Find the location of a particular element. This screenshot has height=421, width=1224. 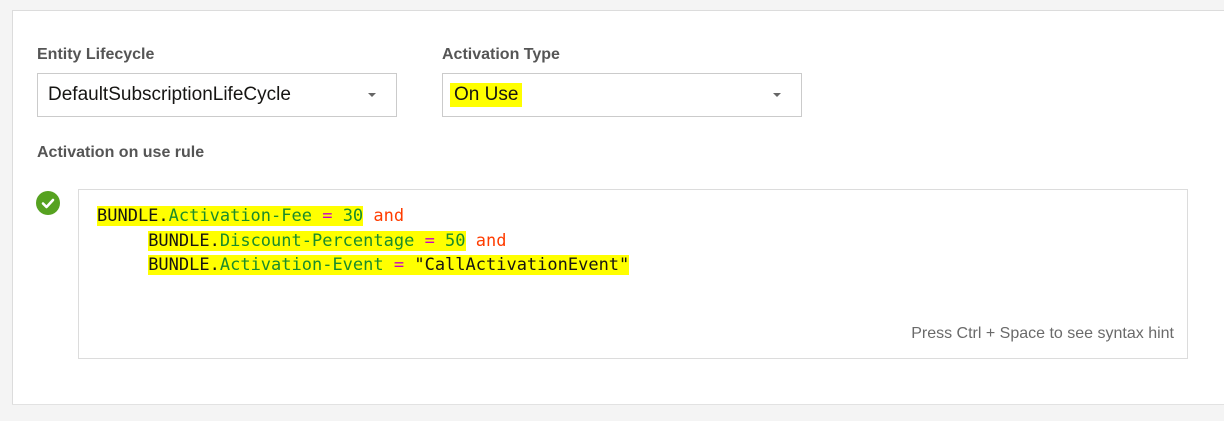

code-field: Discount-Percentage is located at coordinates (317, 240).